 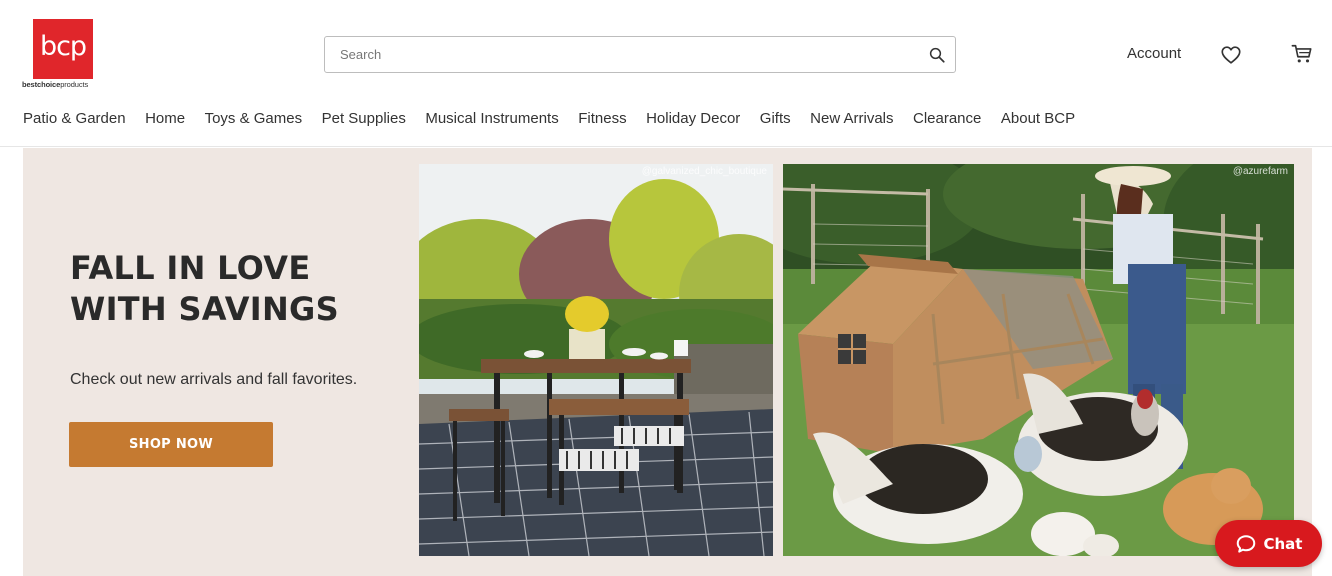 I want to click on nav-item-clearance: Clearance, so click(x=947, y=120).